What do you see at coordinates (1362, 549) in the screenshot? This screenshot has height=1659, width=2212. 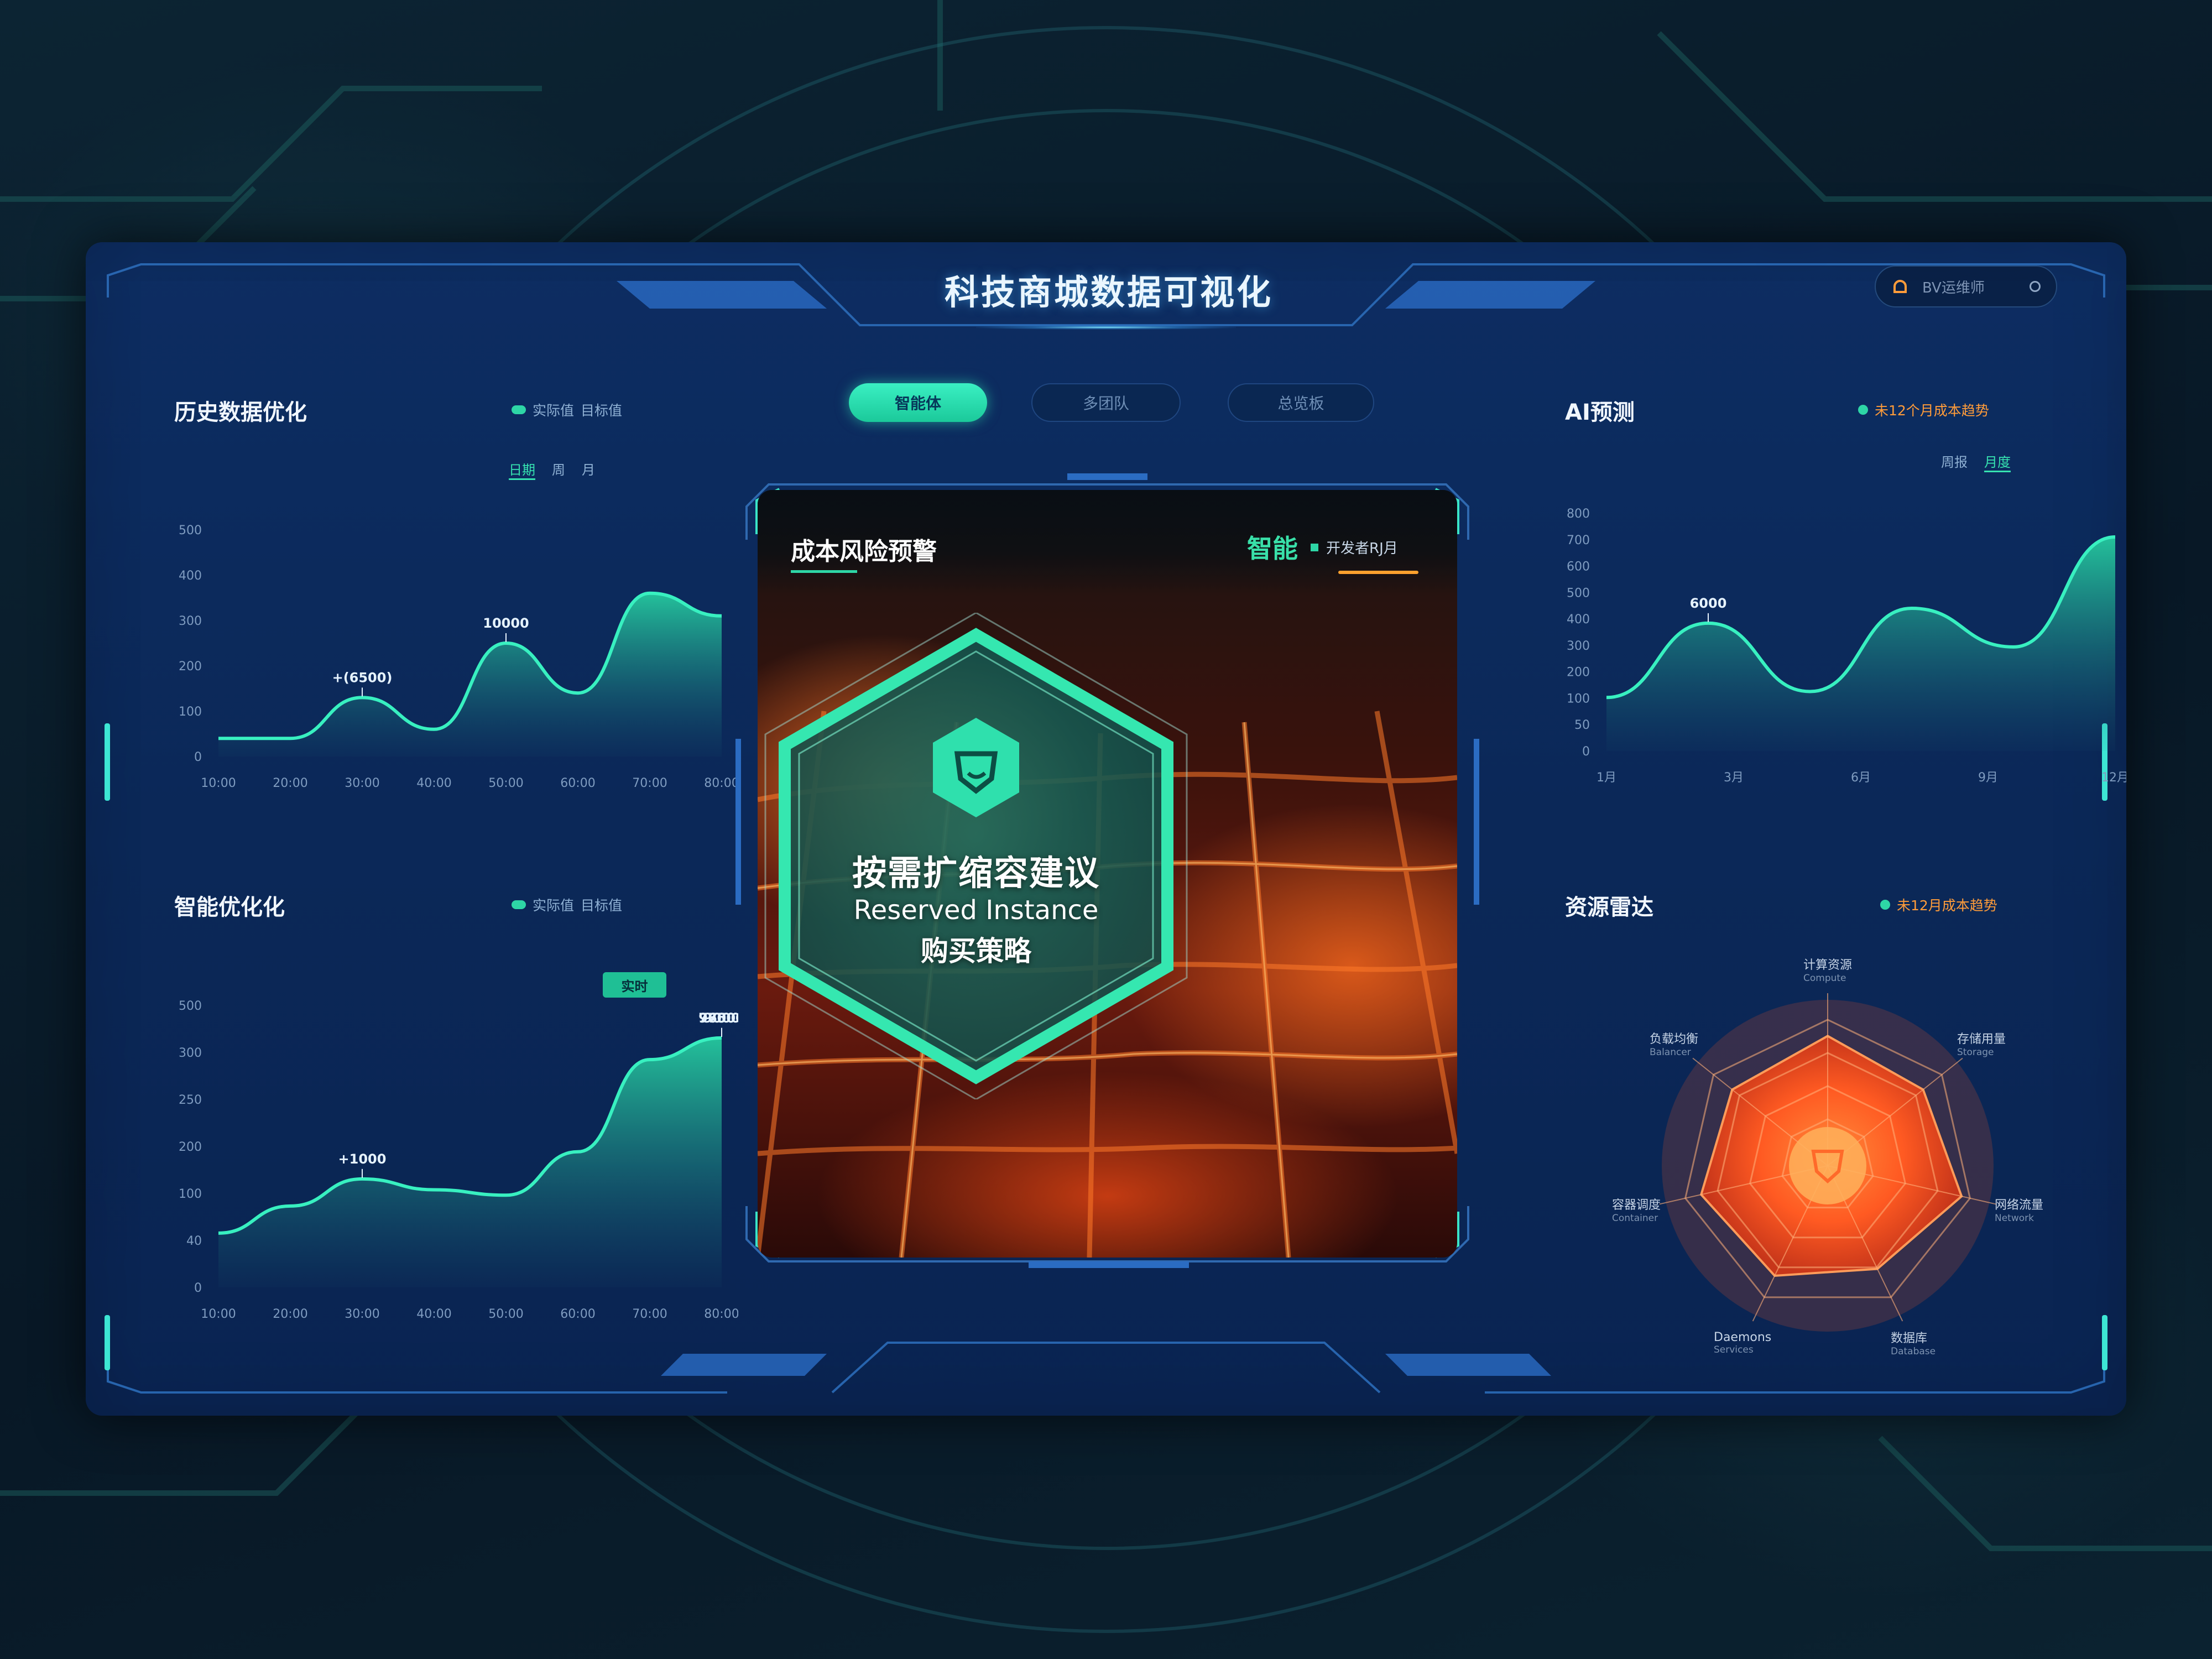 I see `meta-label: 开发者RJ月` at bounding box center [1362, 549].